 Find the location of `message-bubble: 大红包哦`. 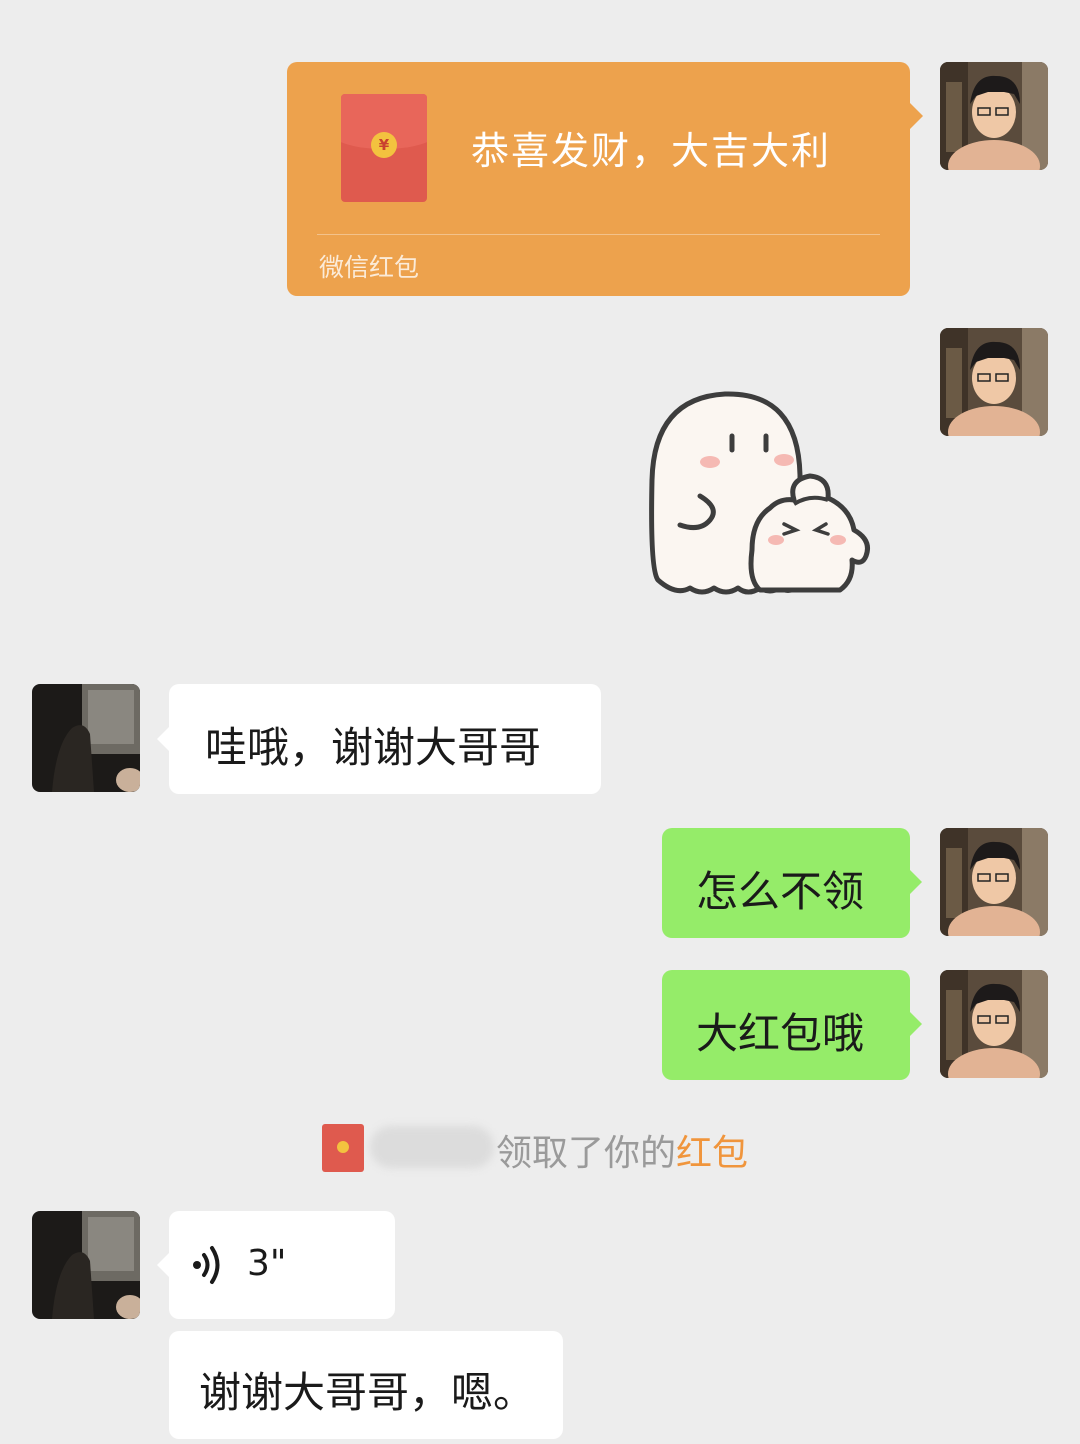

message-bubble: 大红包哦 is located at coordinates (786, 1025).